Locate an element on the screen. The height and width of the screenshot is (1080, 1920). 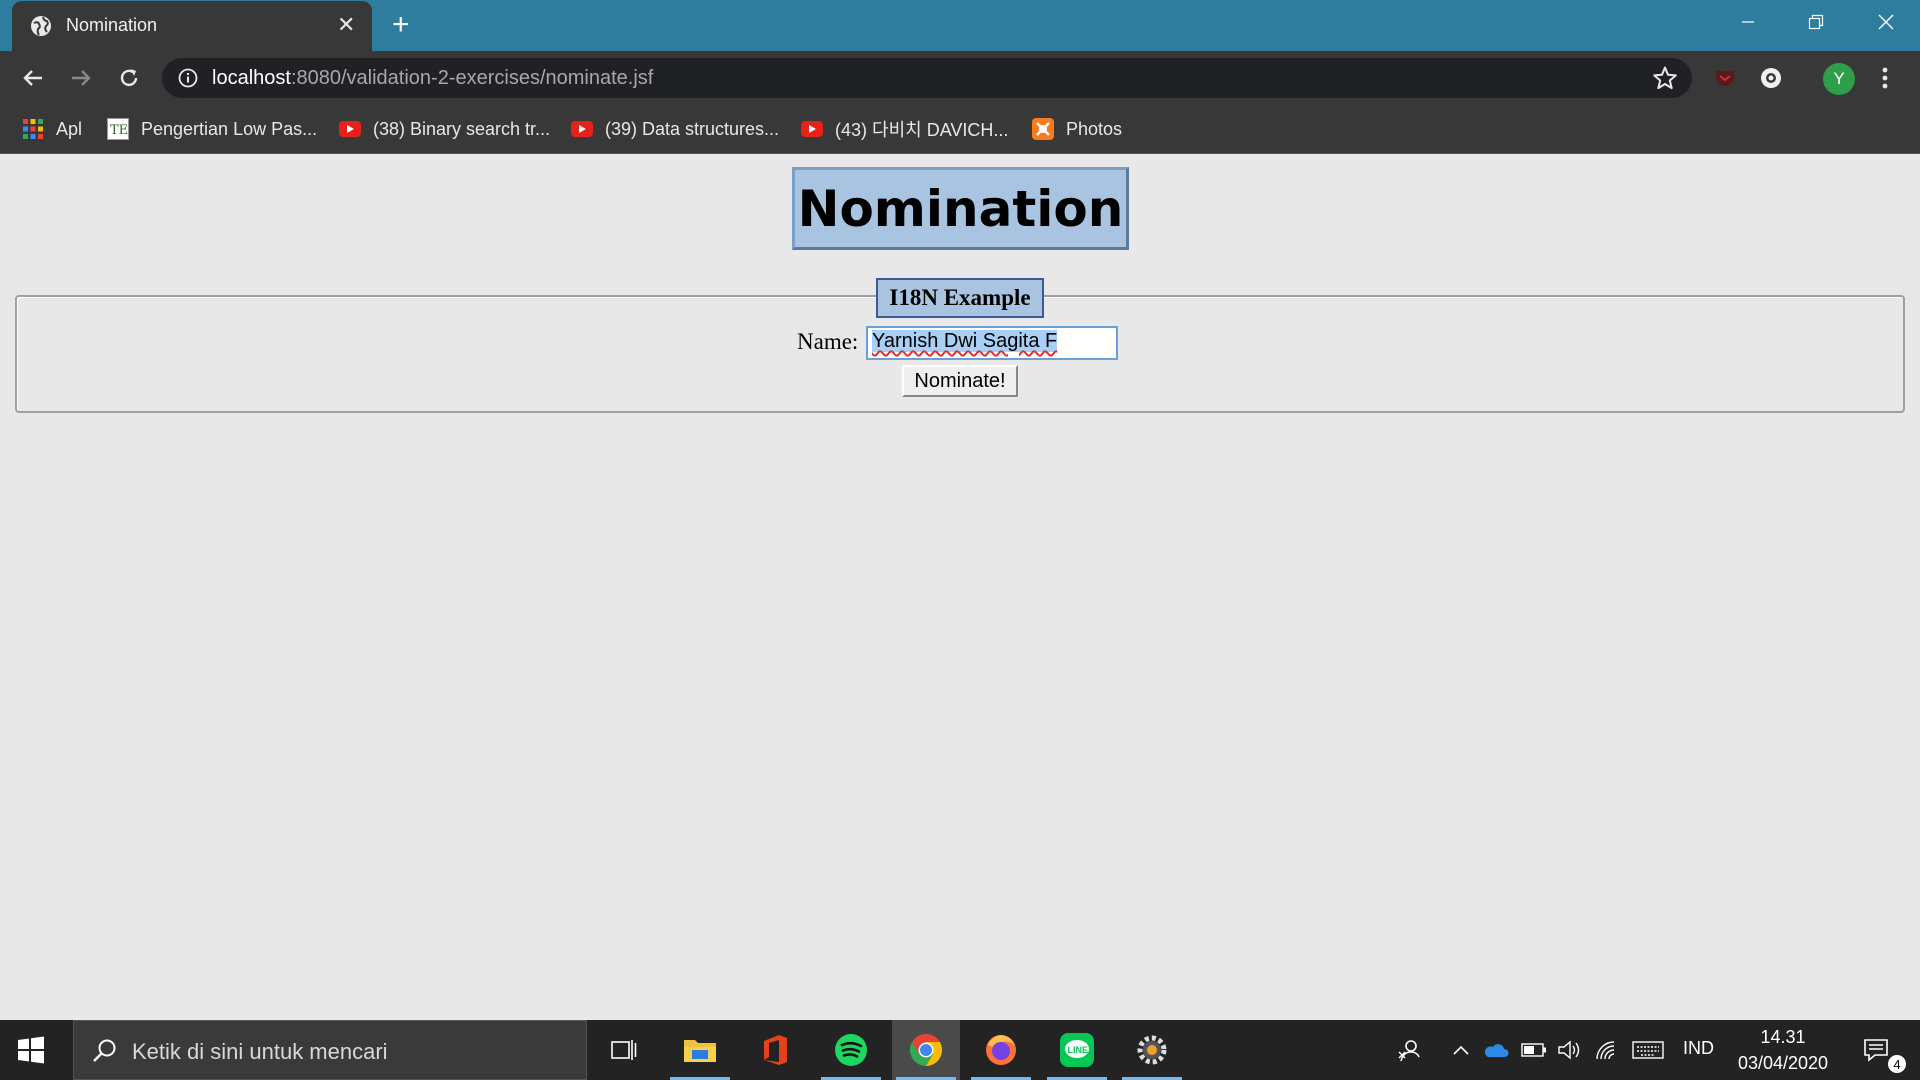
bookmark-apps: Apl is located at coordinates (52, 129).